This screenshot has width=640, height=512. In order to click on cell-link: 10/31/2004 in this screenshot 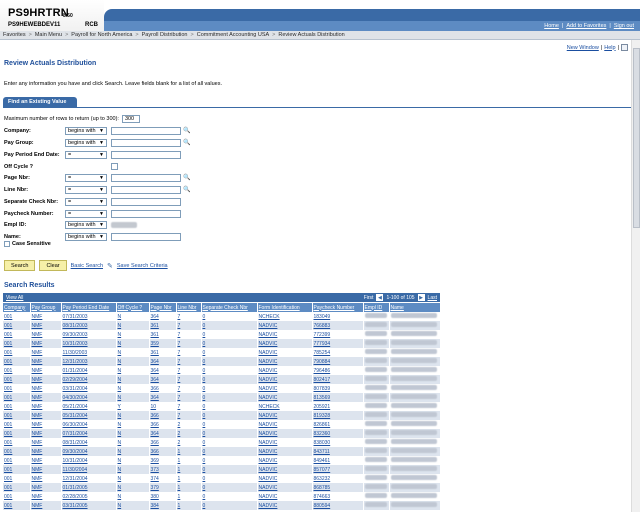, I will do `click(75, 461)`.